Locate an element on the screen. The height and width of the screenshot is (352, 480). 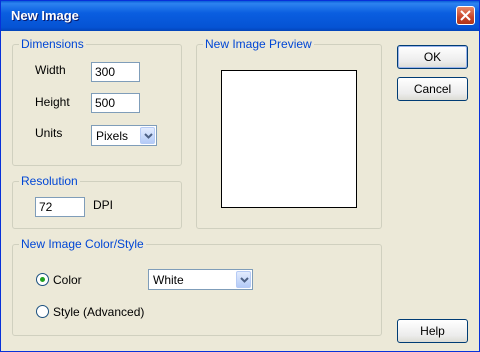
color-value: White is located at coordinates (168, 280).